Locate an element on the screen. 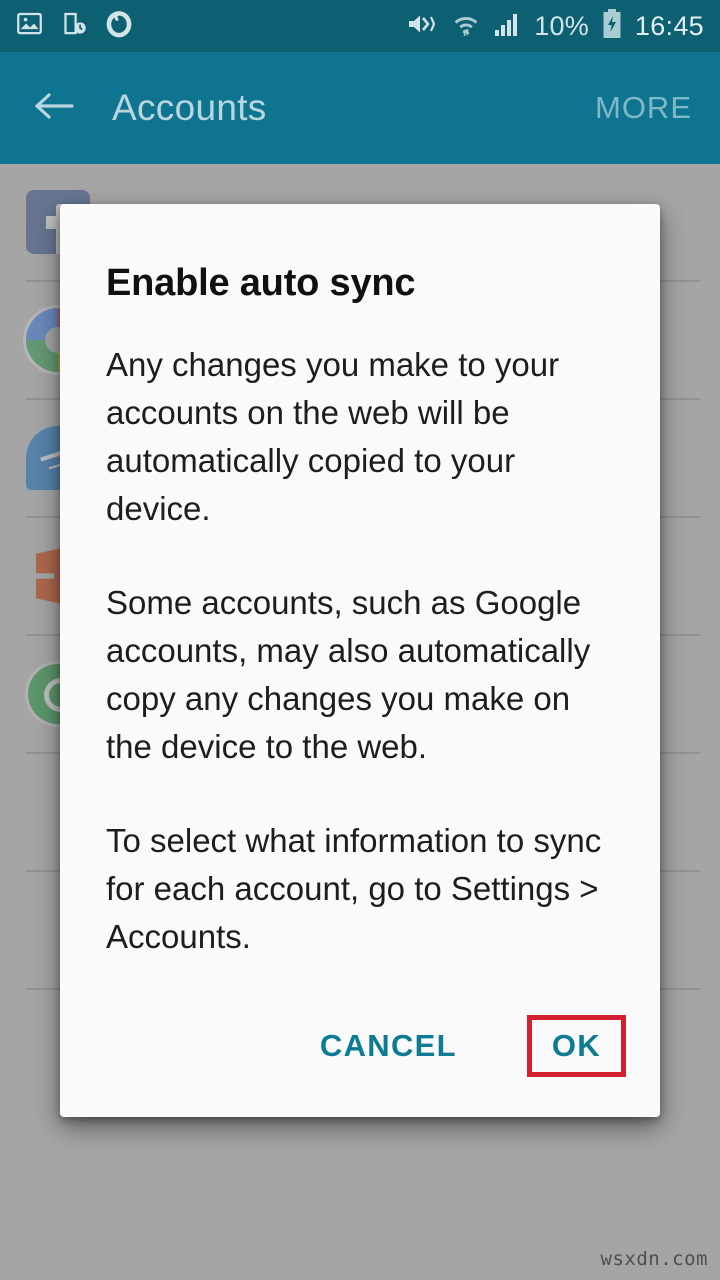 This screenshot has width=720, height=1280. status-bar-left-icons is located at coordinates (74, 26).